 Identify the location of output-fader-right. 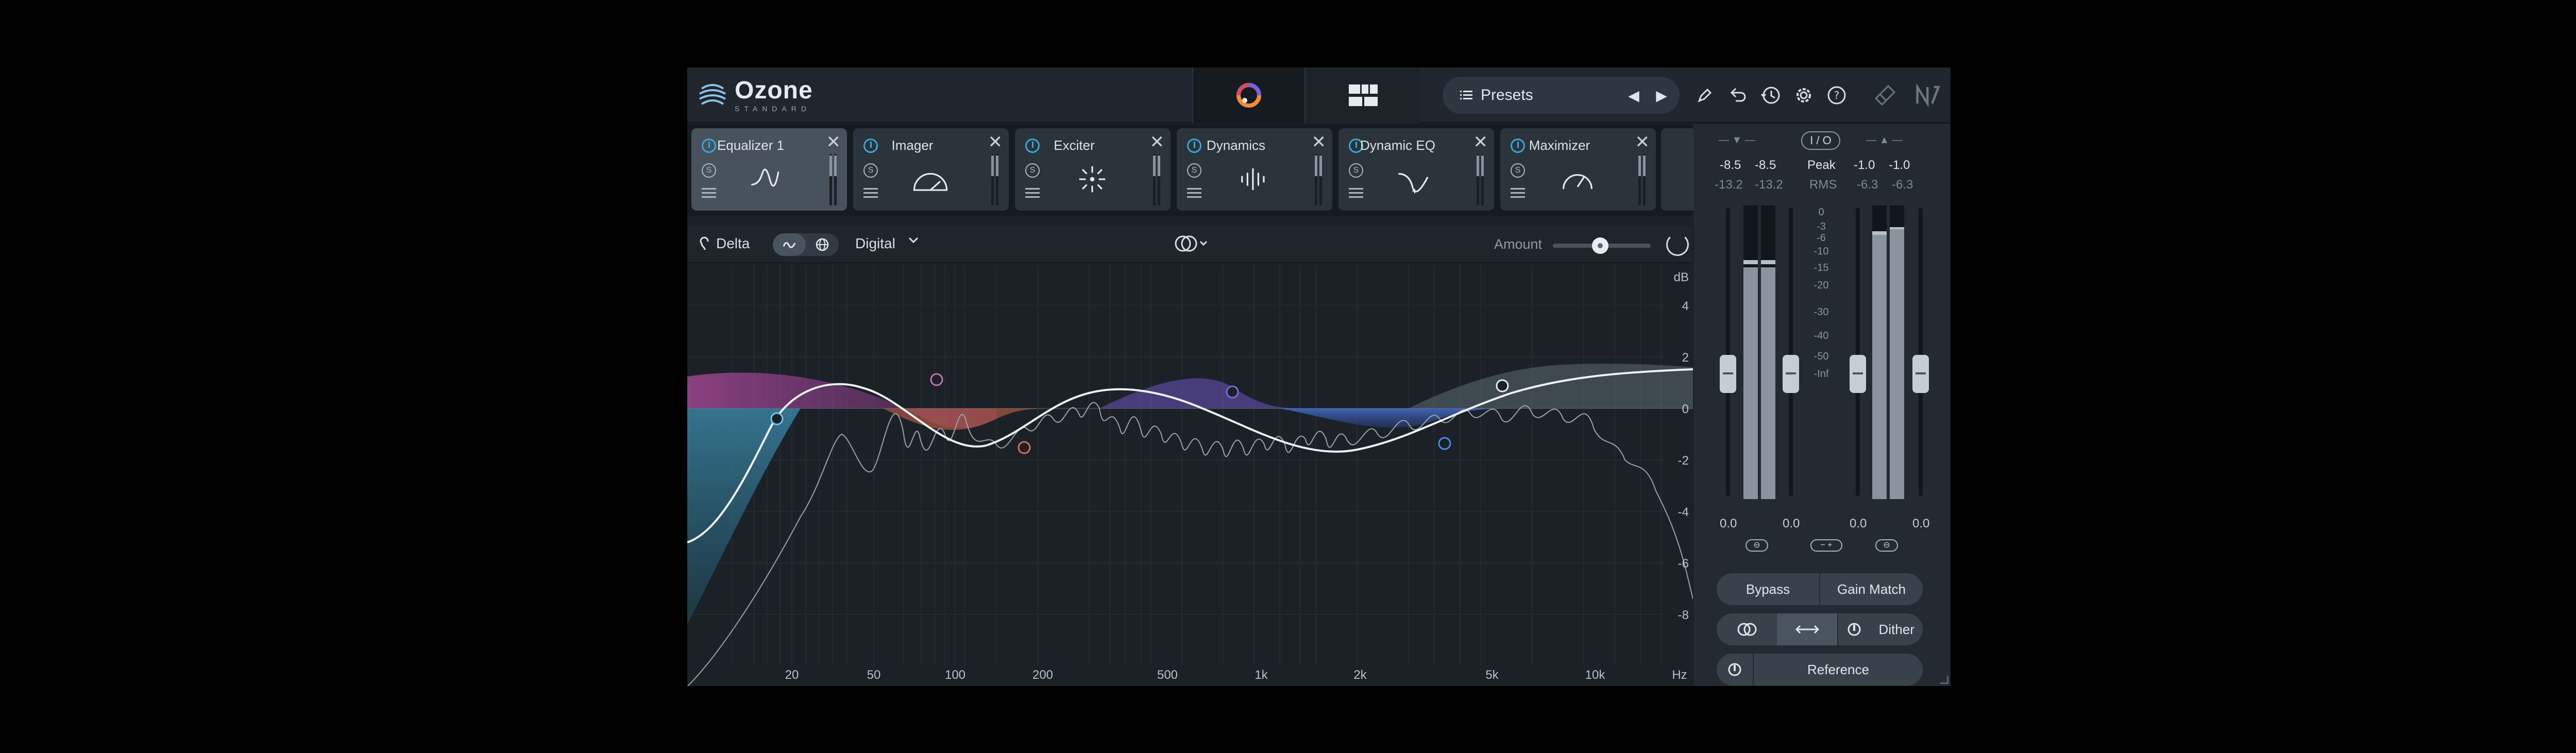
(1920, 374).